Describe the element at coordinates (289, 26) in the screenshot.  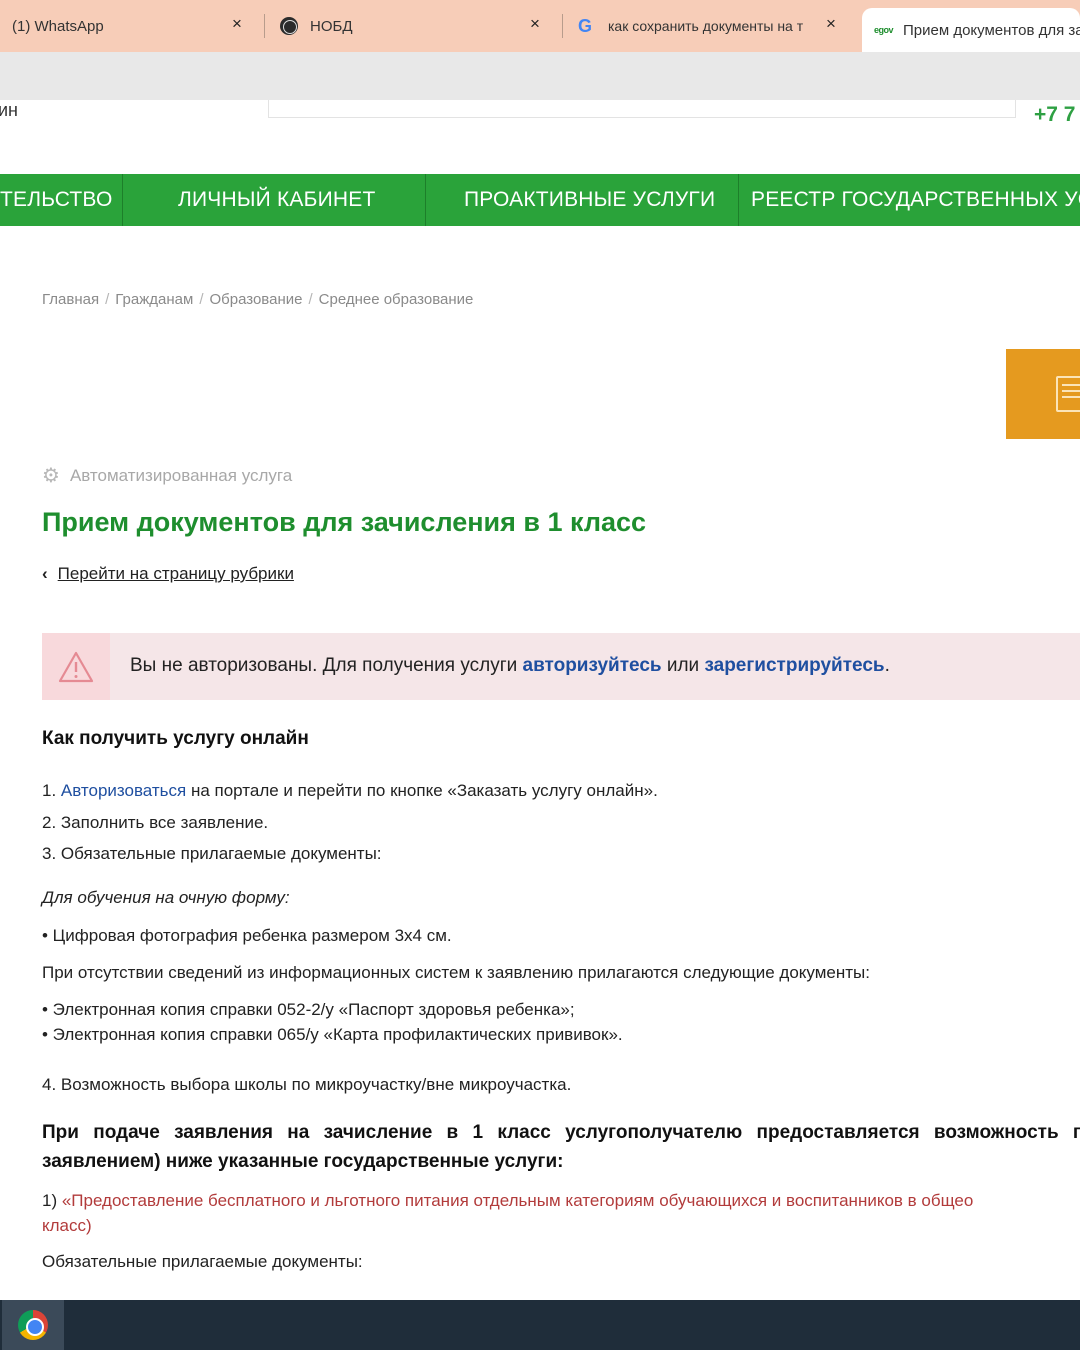
I see `globe-icon` at that location.